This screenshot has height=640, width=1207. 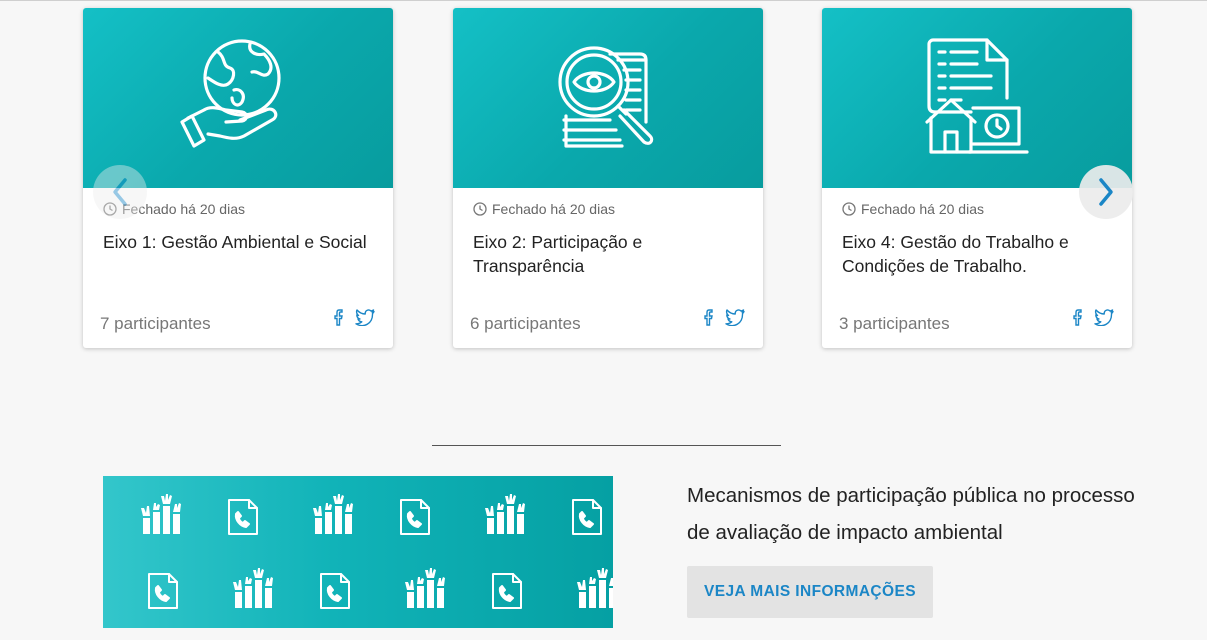 I want to click on document-house-clock-icon, so click(x=977, y=96).